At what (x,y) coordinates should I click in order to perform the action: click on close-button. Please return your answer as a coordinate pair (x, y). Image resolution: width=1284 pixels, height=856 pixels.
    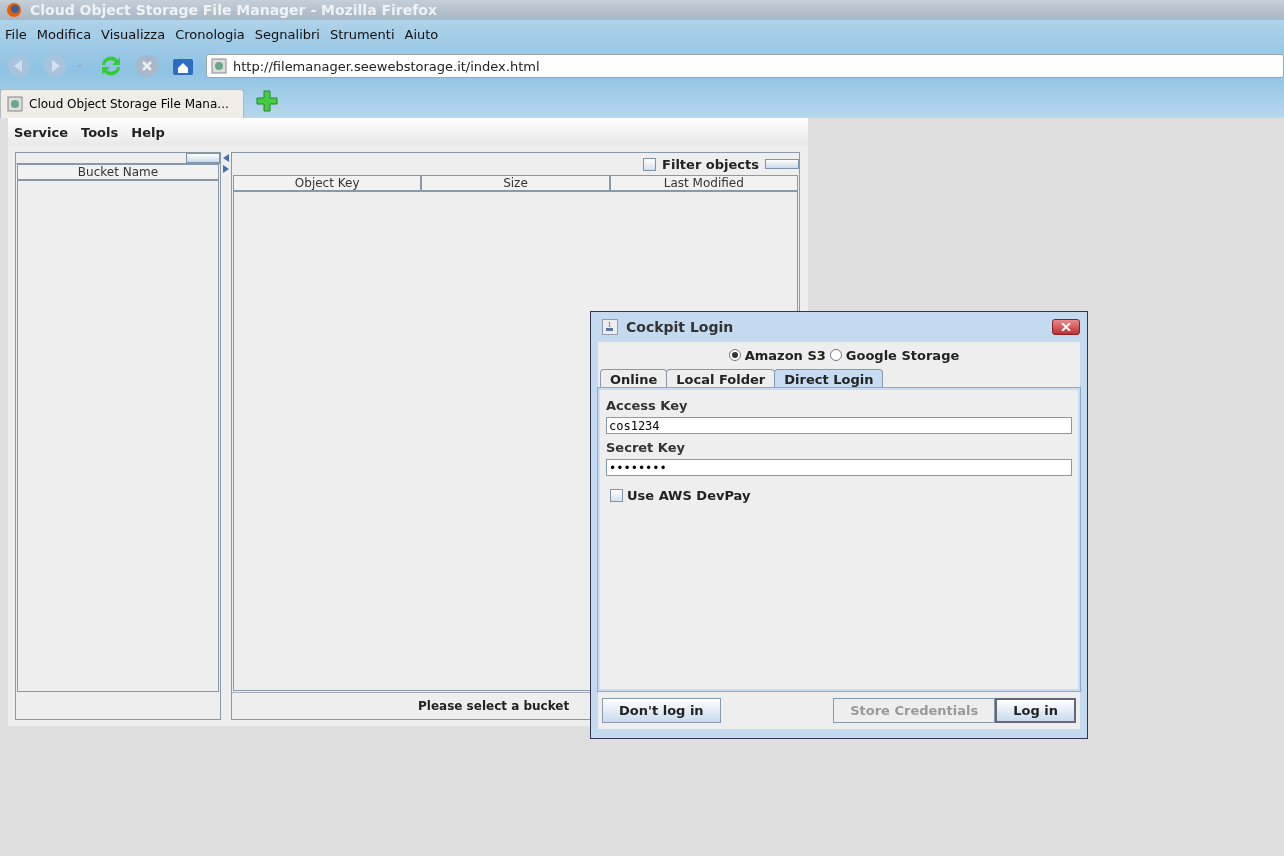
    Looking at the image, I should click on (1066, 327).